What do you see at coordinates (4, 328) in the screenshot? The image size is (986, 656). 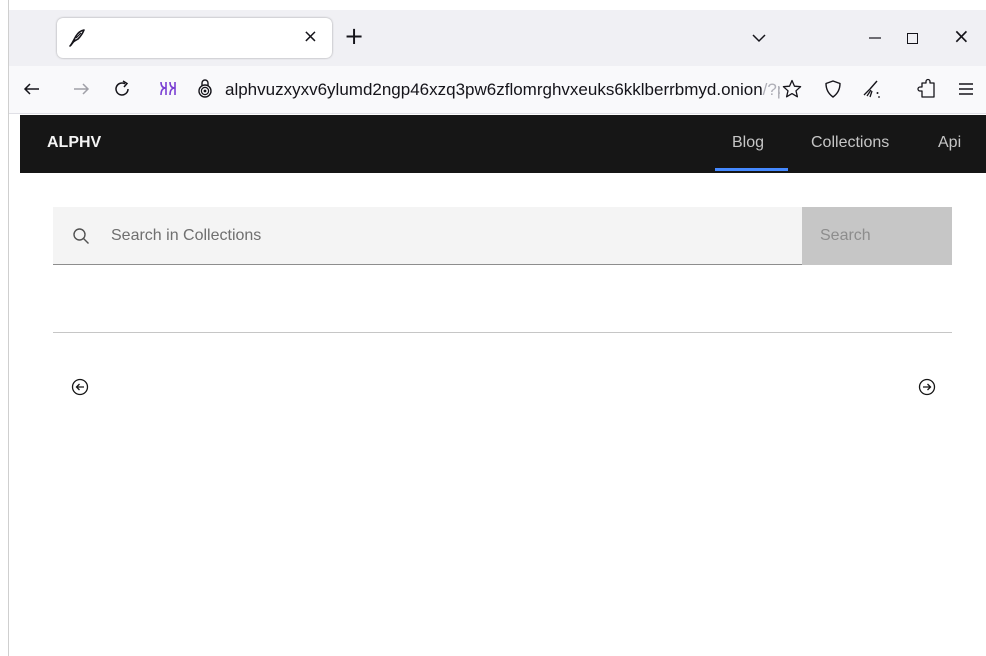 I see `window-left-edge` at bounding box center [4, 328].